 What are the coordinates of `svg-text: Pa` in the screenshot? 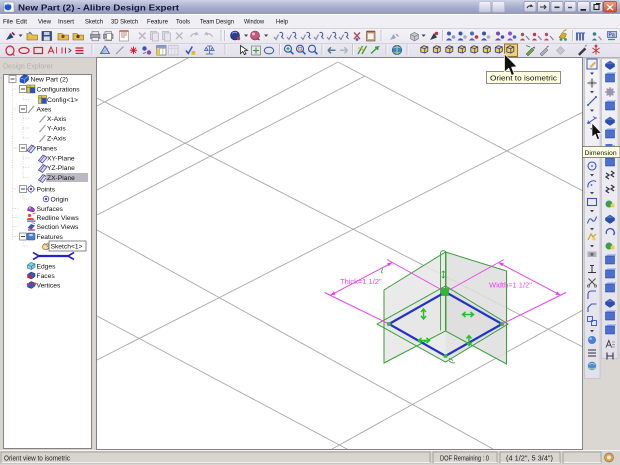 It's located at (612, 36).